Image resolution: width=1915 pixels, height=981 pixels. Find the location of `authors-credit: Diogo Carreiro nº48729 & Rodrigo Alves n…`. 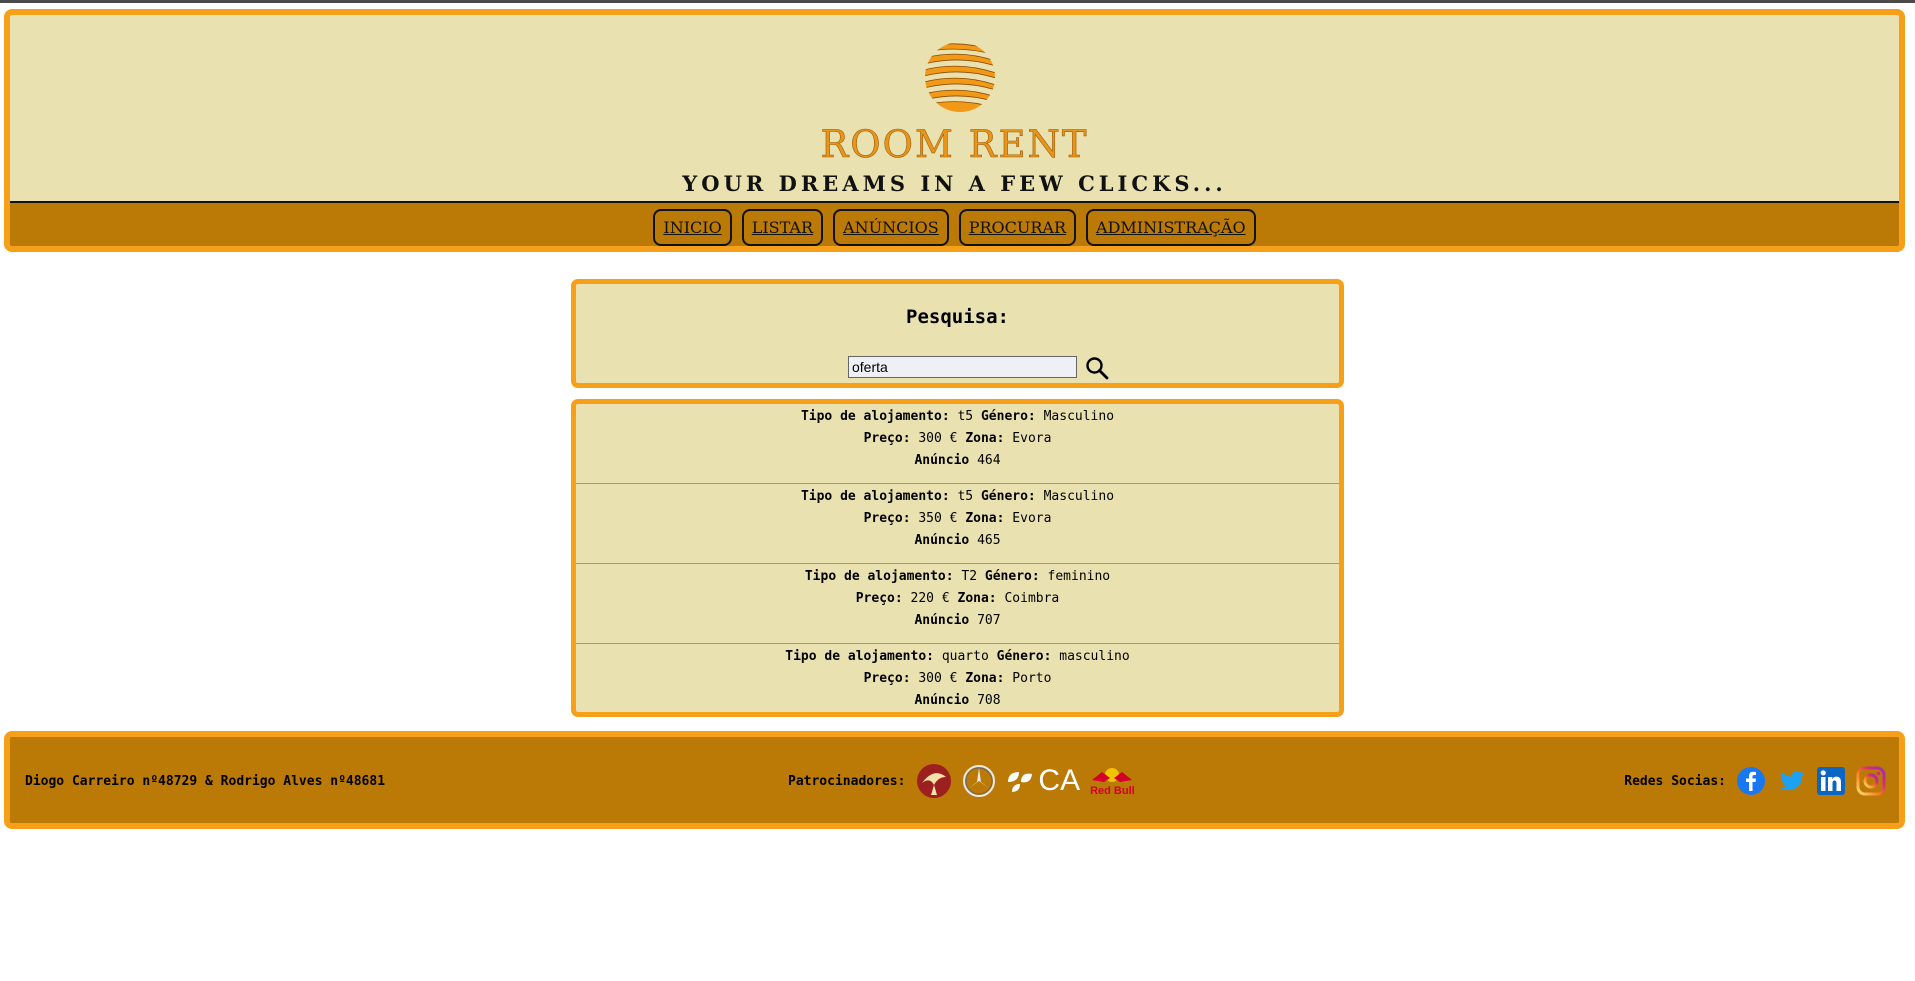

authors-credit: Diogo Carreiro nº48729 & Rodrigo Alves n… is located at coordinates (205, 781).